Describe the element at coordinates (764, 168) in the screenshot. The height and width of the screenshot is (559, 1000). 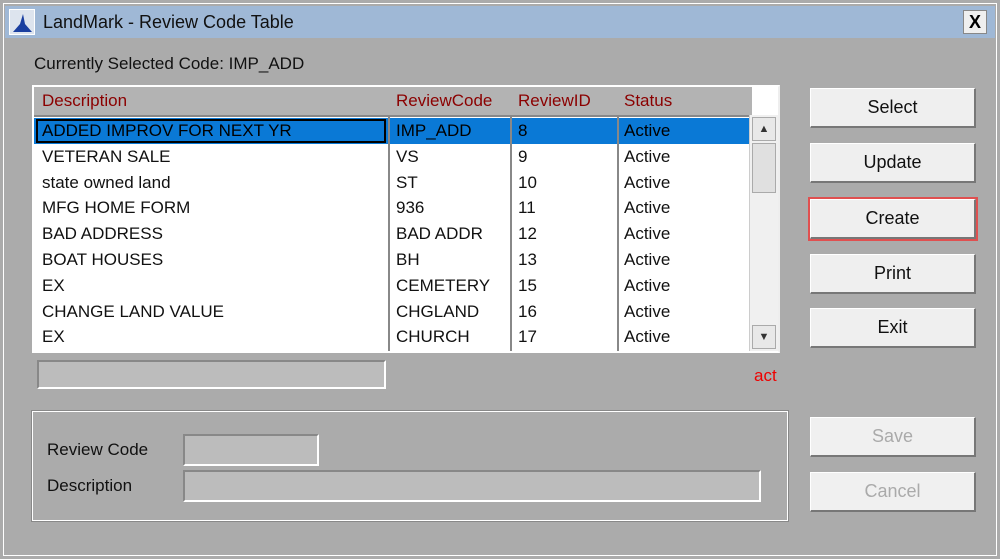
I see `scrollbar-thumb` at that location.